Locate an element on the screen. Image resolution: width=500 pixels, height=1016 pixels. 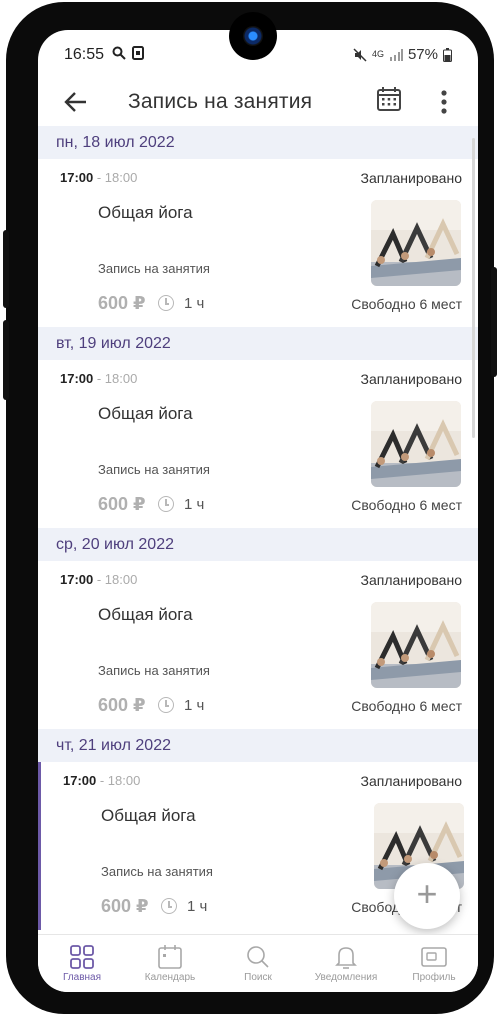
add-button: + is located at coordinates (427, 896).